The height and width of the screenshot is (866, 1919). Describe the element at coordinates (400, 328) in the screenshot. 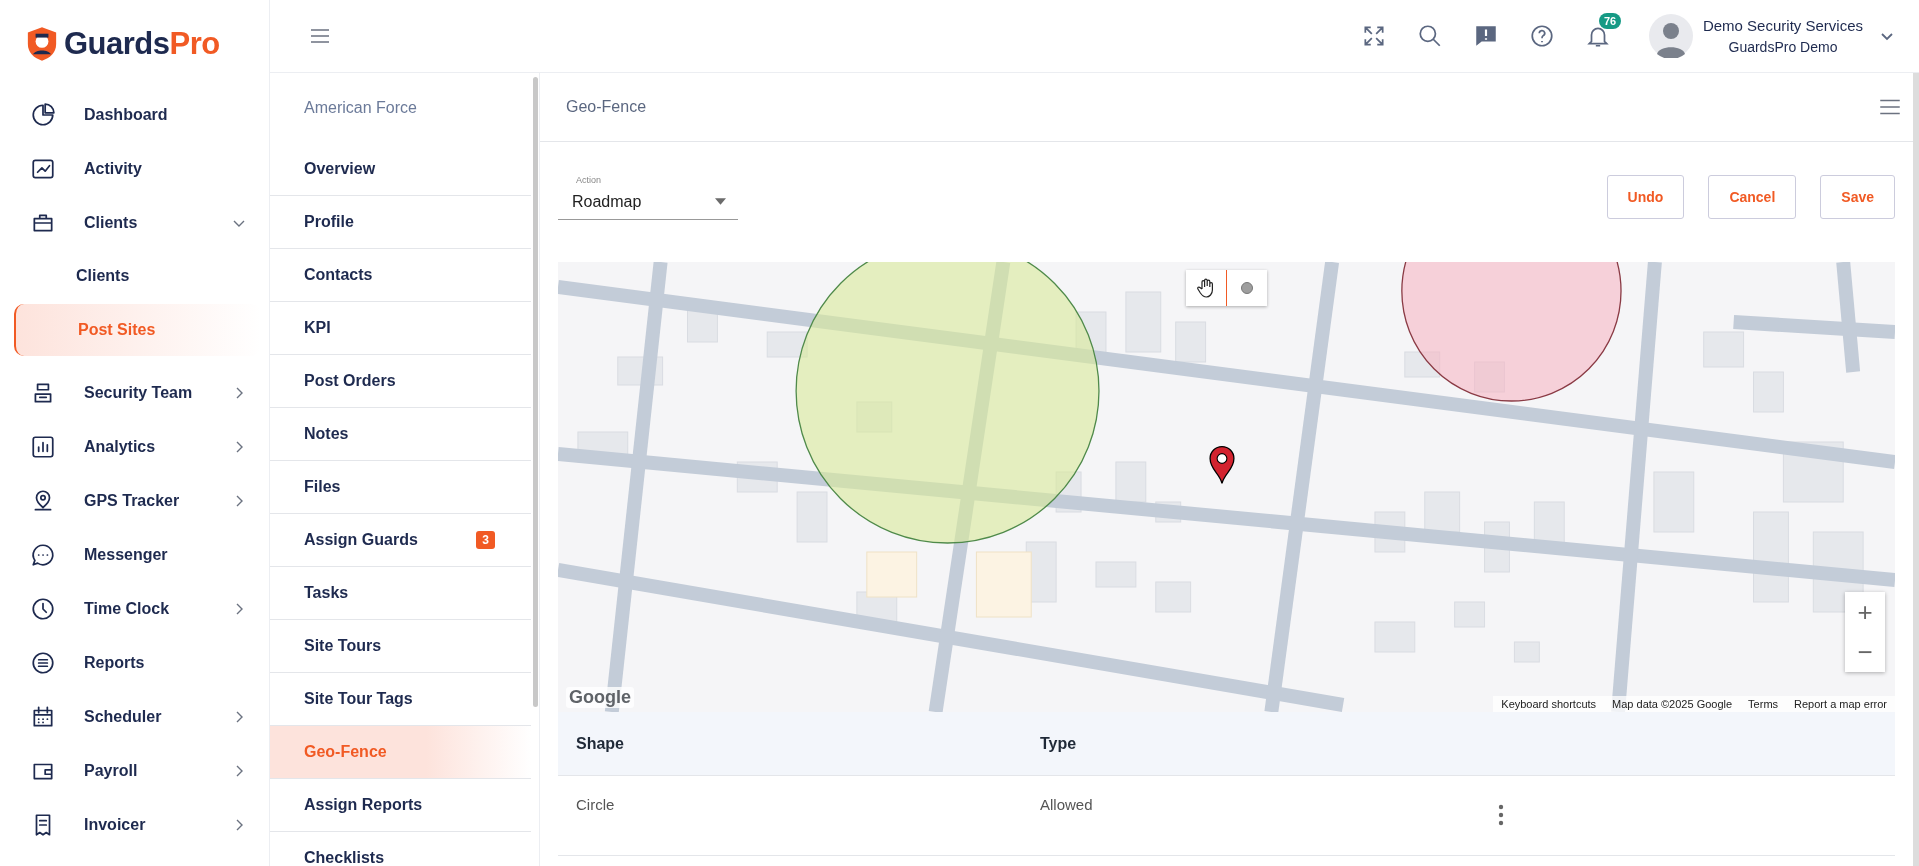

I see `site-menu-item: KPI` at that location.